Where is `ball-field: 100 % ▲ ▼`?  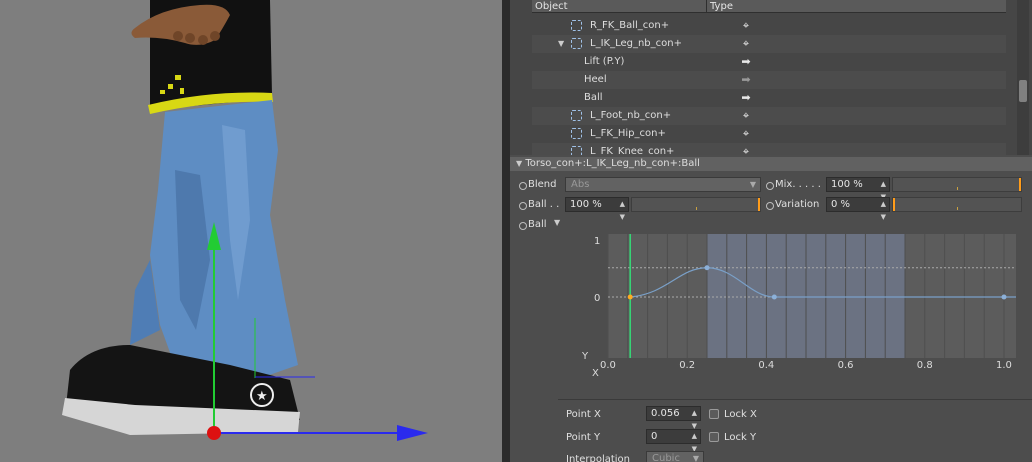 ball-field: 100 % ▲ ▼ is located at coordinates (597, 209).